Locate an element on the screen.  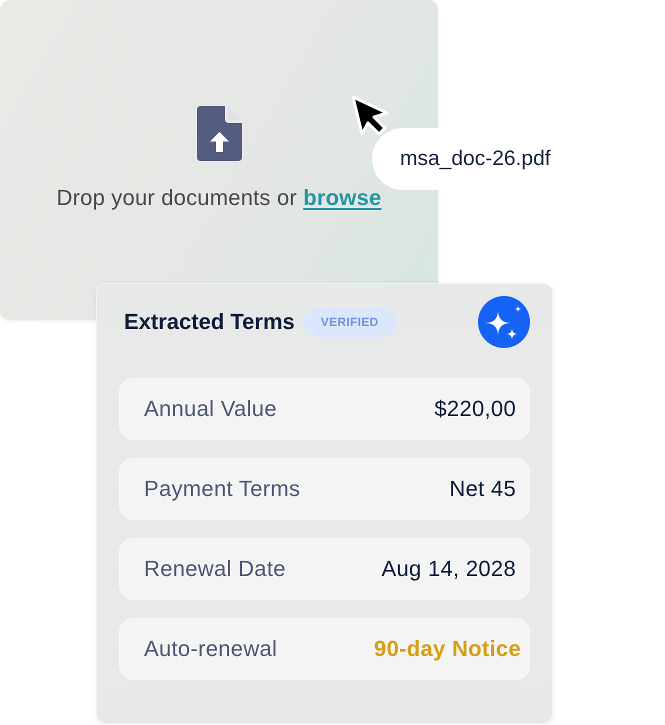
term-label: Annual Value is located at coordinates (210, 409).